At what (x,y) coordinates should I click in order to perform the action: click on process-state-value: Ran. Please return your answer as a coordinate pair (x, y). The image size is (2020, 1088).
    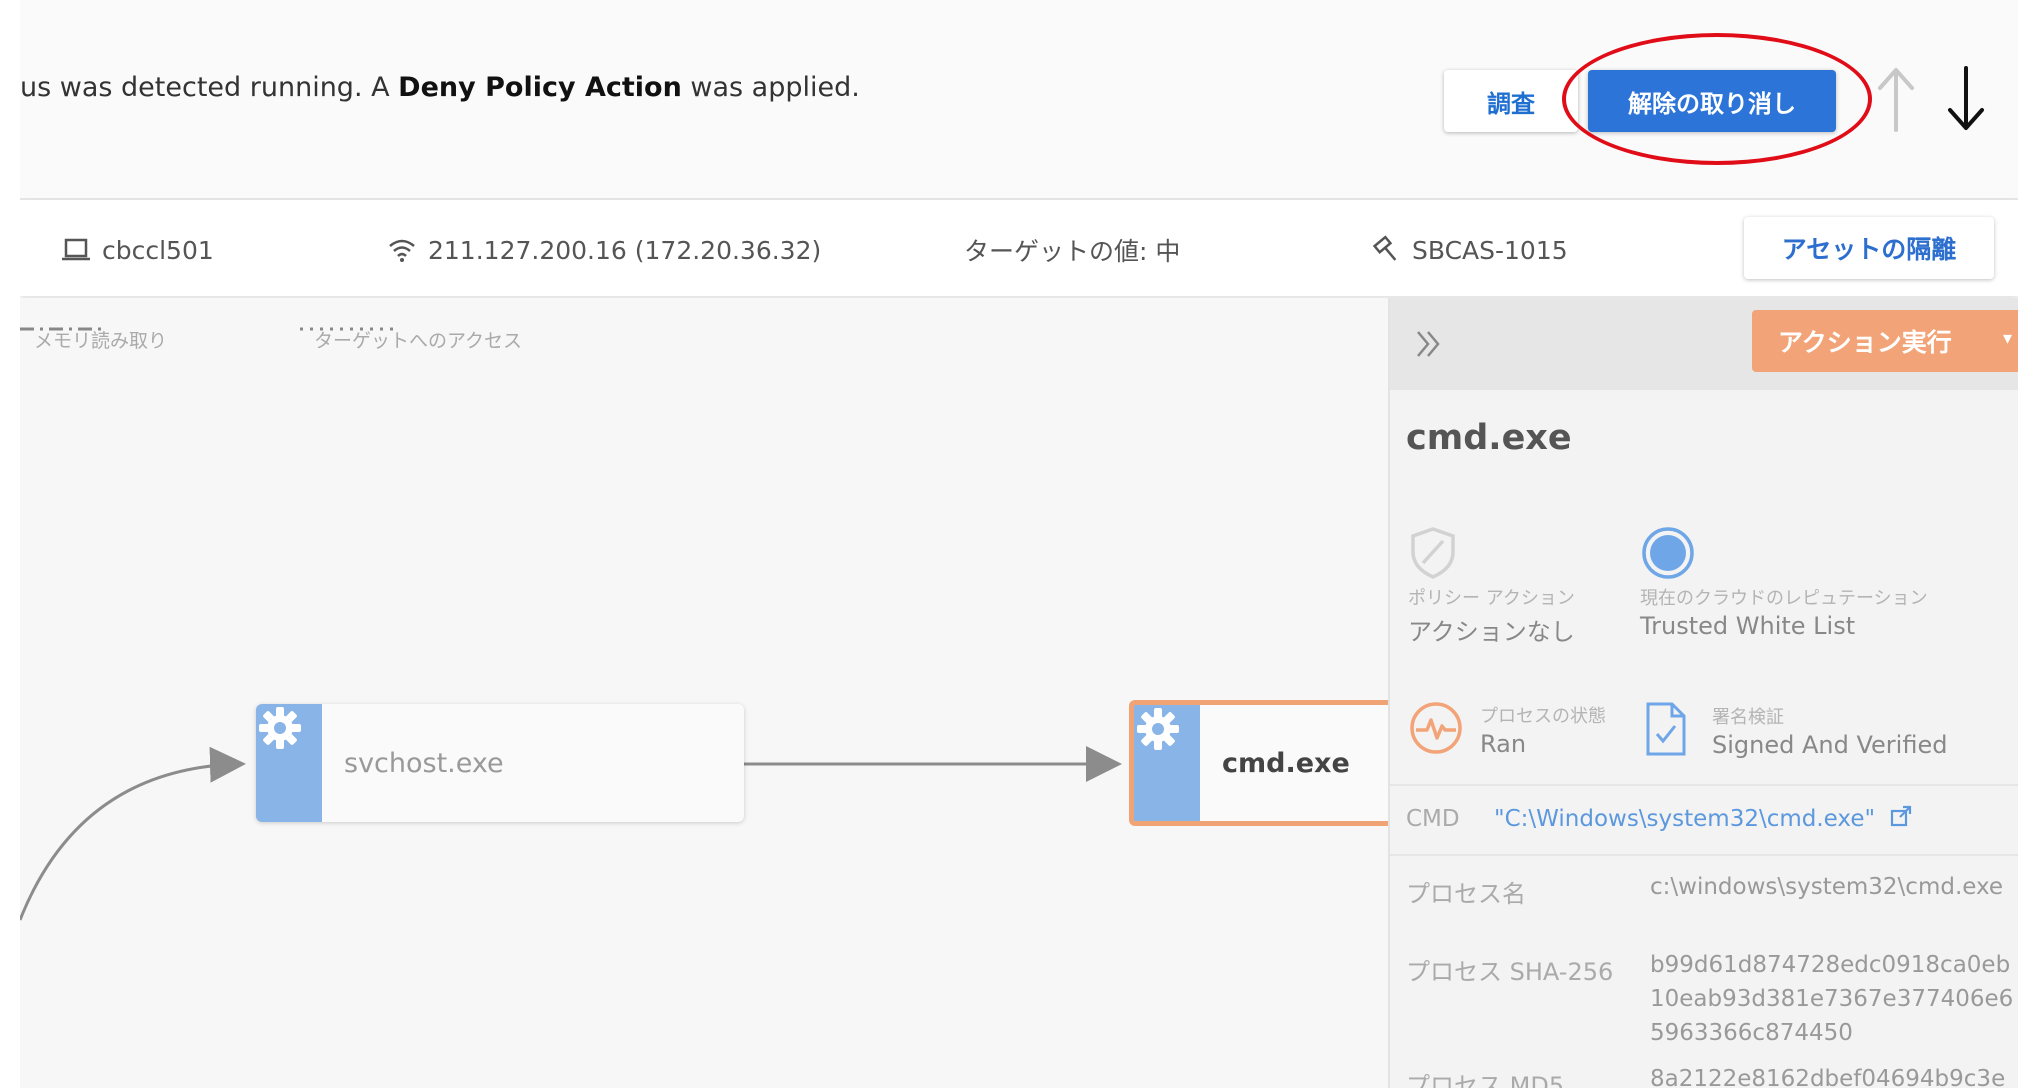
    Looking at the image, I should click on (1503, 744).